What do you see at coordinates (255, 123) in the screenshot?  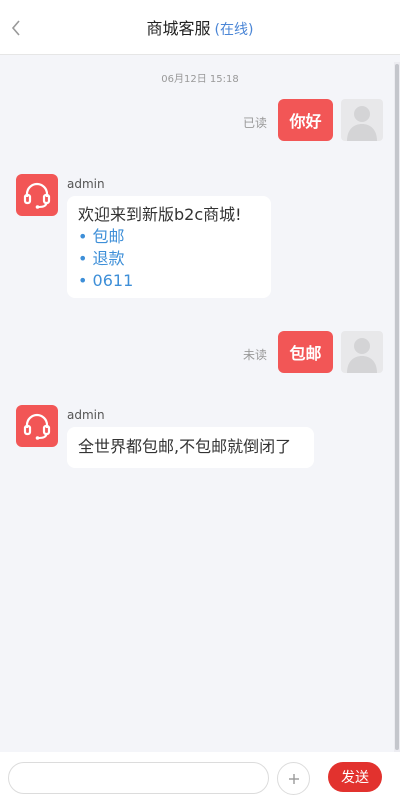 I see `read-status: 已读` at bounding box center [255, 123].